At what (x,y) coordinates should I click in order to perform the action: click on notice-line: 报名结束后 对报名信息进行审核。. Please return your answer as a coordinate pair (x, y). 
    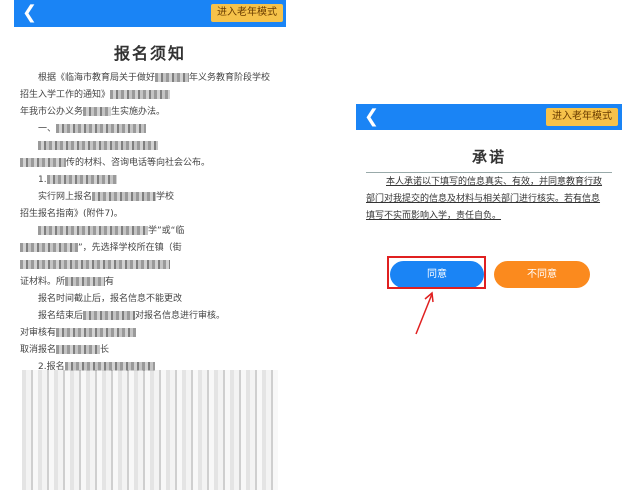
    Looking at the image, I should click on (151, 316).